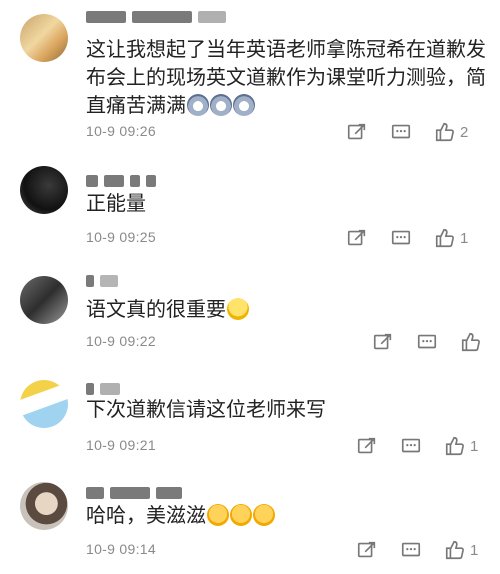 Image resolution: width=500 pixels, height=574 pixels. Describe the element at coordinates (121, 549) in the screenshot. I see `timestamp: 10-9 09:14` at that location.